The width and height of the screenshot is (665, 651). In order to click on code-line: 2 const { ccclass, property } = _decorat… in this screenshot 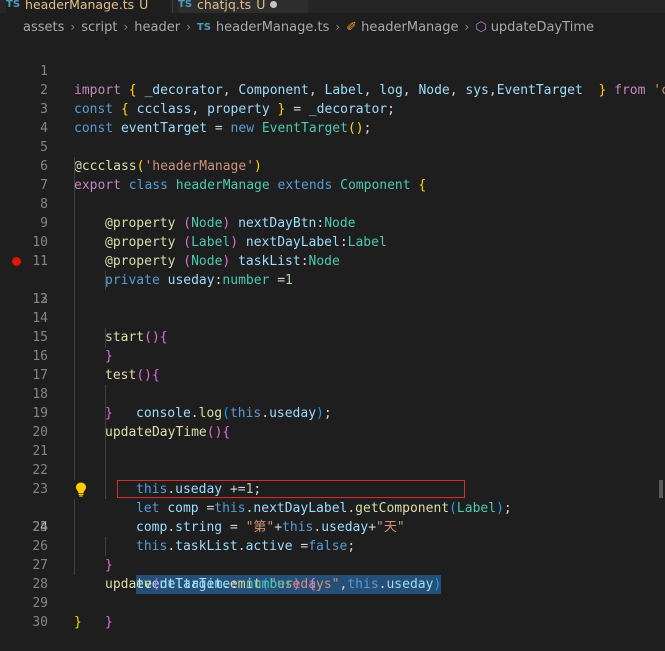, I will do `click(332, 89)`.